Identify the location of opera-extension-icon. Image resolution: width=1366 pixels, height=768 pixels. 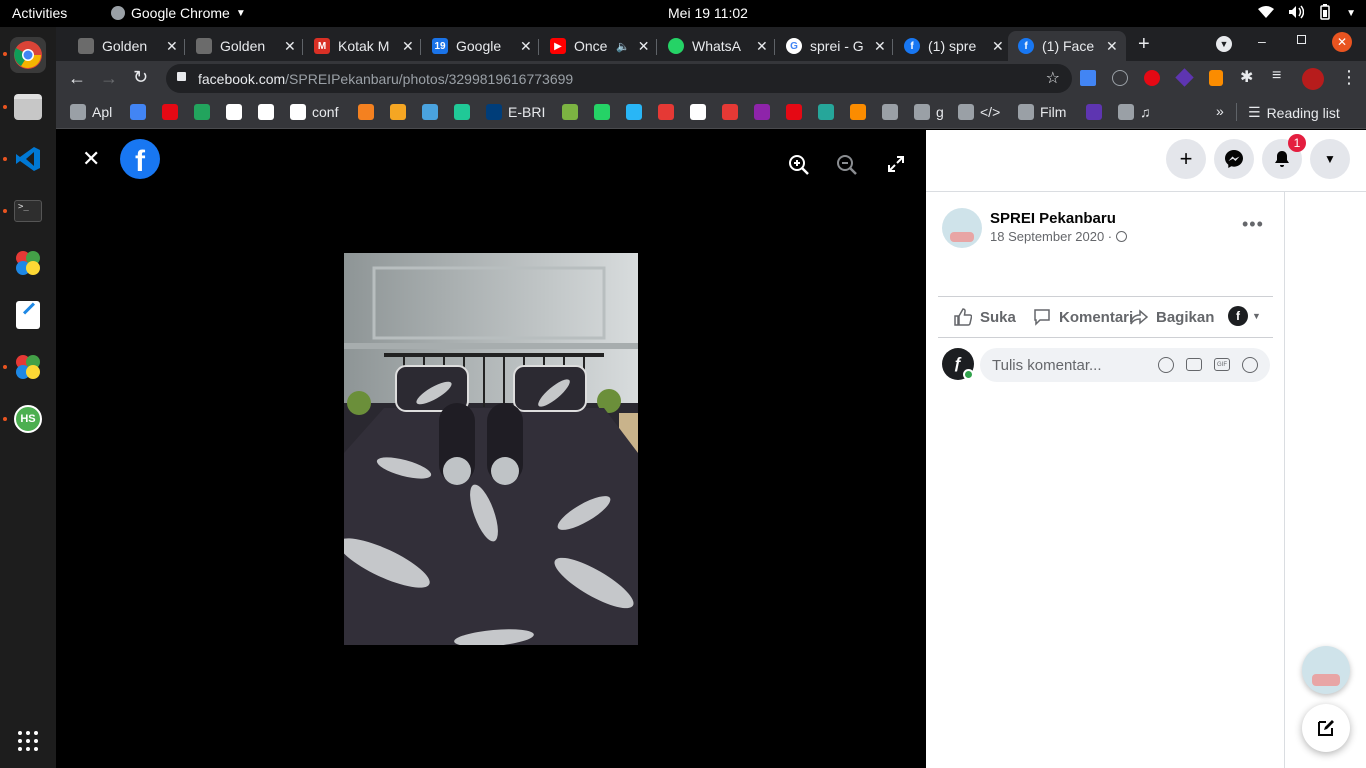
(1152, 78).